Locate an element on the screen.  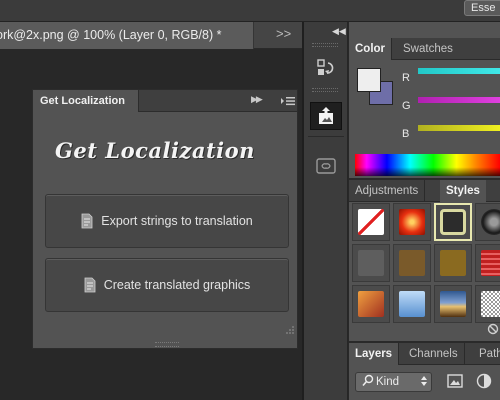
style-swatch-blue-glass is located at coordinates (412, 304).